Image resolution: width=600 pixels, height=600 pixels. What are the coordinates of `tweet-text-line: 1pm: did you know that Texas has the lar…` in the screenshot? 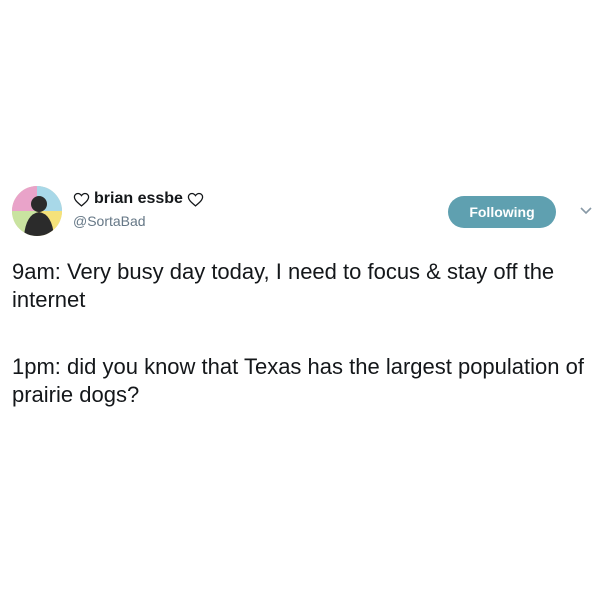 It's located at (298, 380).